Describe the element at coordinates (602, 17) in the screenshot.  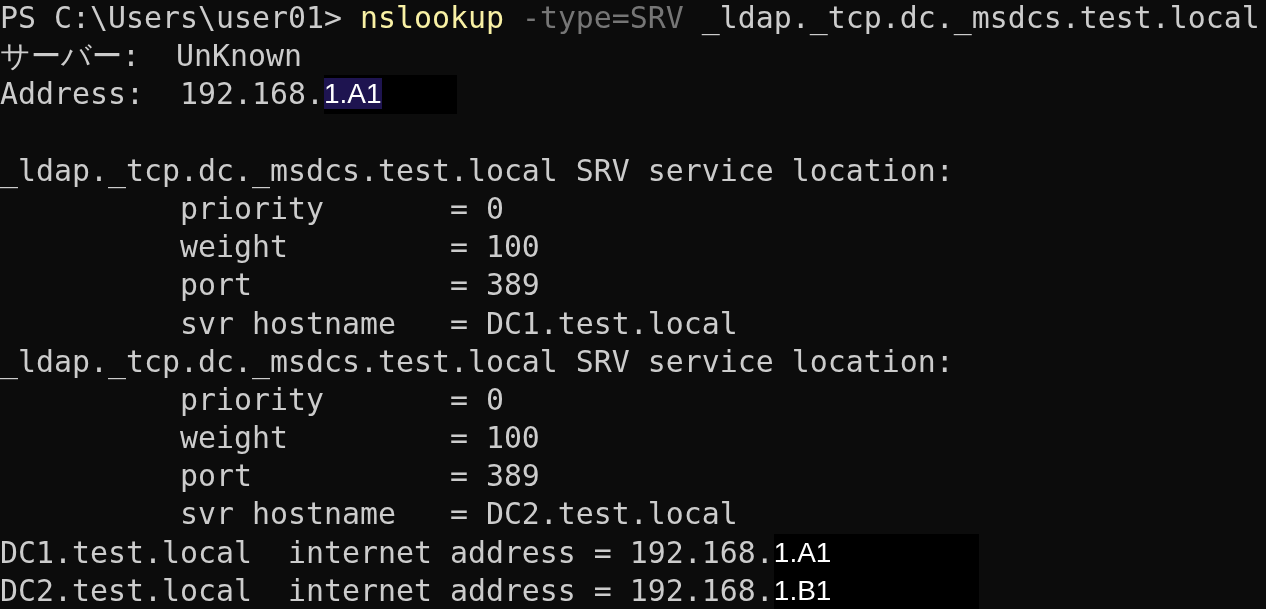
I see `parameter-text: -type=SRV` at that location.